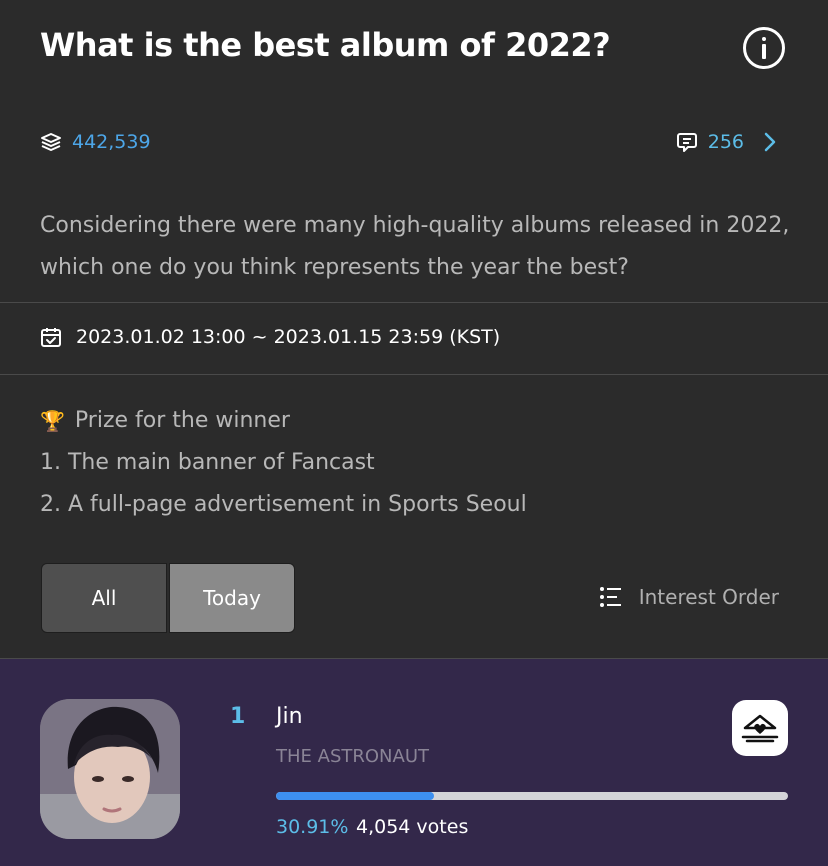 The image size is (828, 866). What do you see at coordinates (352, 756) in the screenshot?
I see `album-title: THE ASTRONAUT` at bounding box center [352, 756].